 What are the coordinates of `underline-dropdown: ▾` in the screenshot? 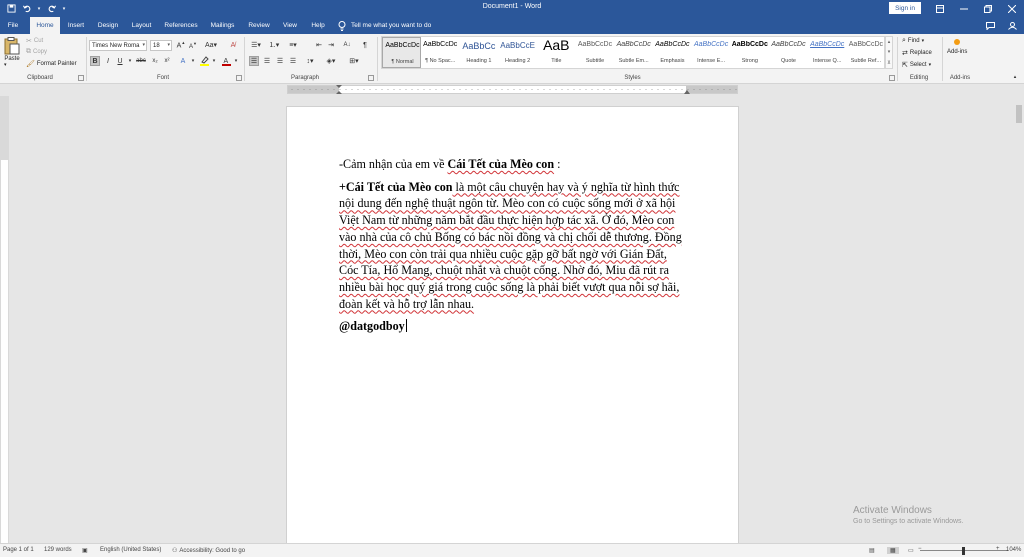 It's located at (130, 61).